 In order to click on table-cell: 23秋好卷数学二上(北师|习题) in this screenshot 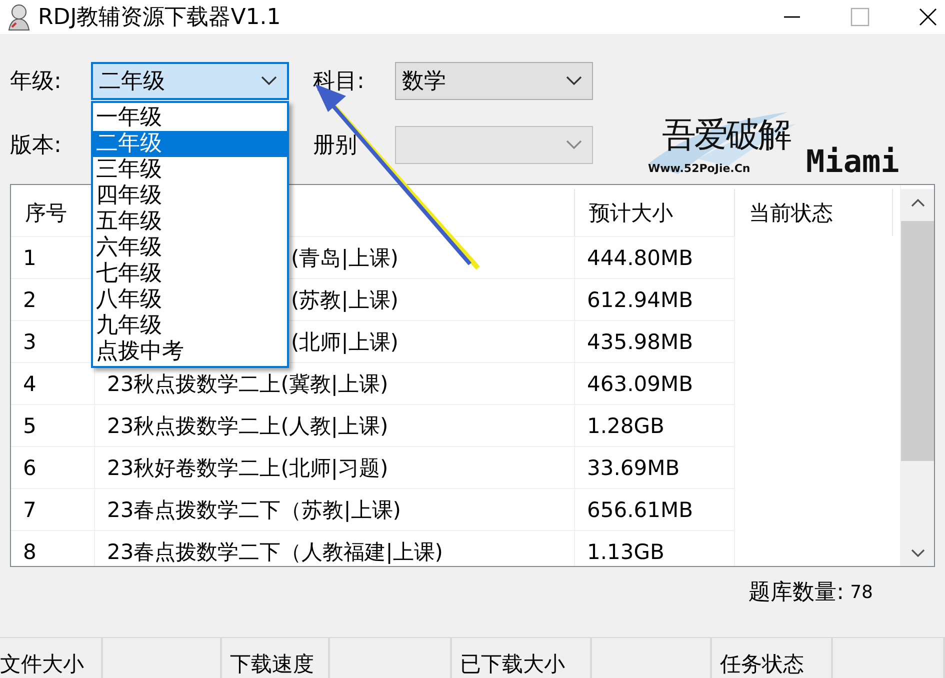, I will do `click(335, 467)`.